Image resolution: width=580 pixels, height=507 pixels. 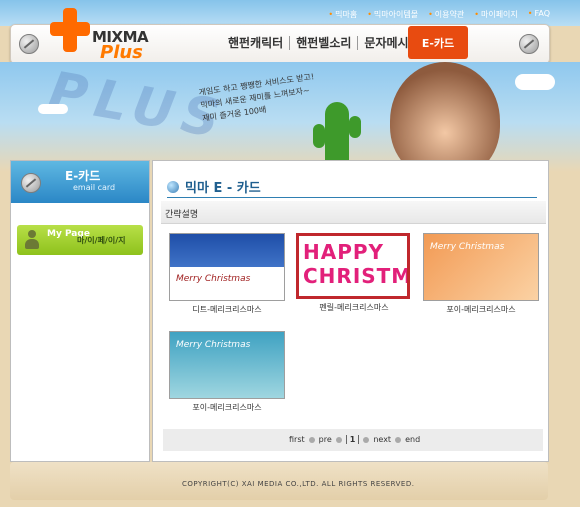 What do you see at coordinates (353, 212) in the screenshot?
I see `description-bar: 간략설명` at bounding box center [353, 212].